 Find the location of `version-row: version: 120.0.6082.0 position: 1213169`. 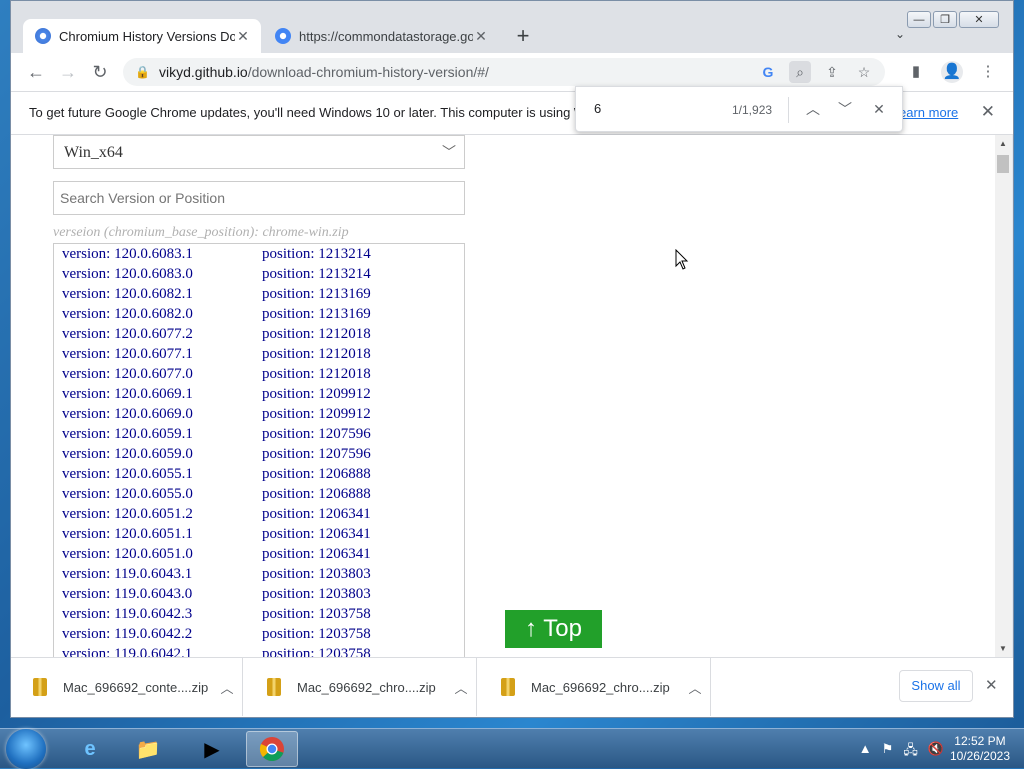

version-row: version: 120.0.6082.0 position: 1213169 is located at coordinates (259, 314).